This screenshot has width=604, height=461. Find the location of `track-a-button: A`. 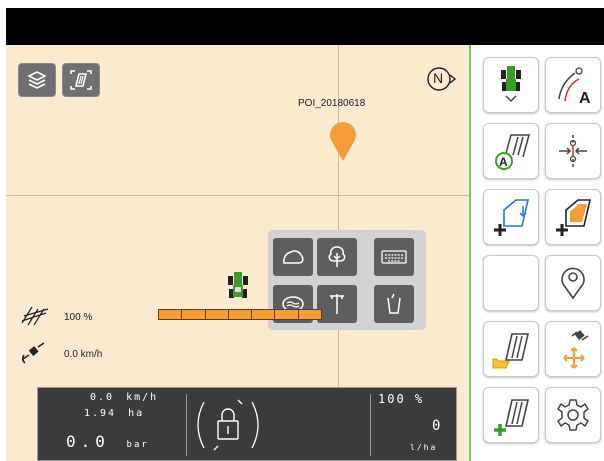

track-a-button: A is located at coordinates (511, 151).